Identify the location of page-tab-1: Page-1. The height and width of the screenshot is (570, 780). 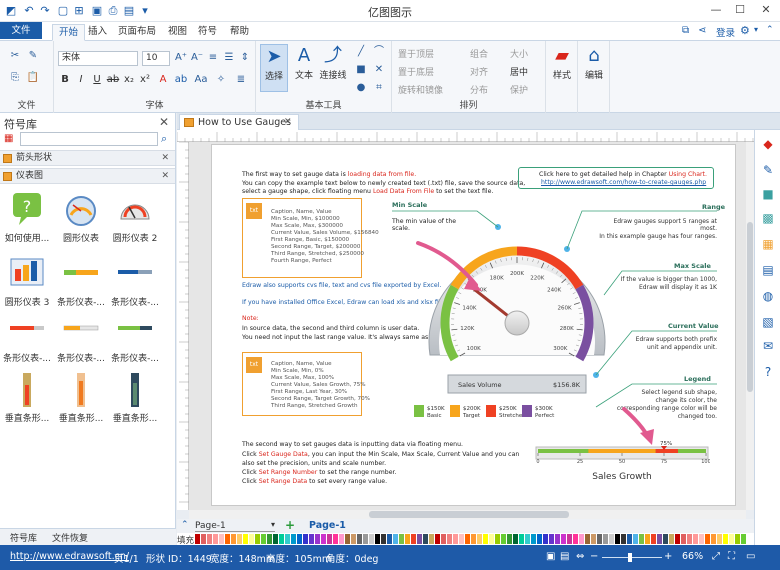
(327, 525).